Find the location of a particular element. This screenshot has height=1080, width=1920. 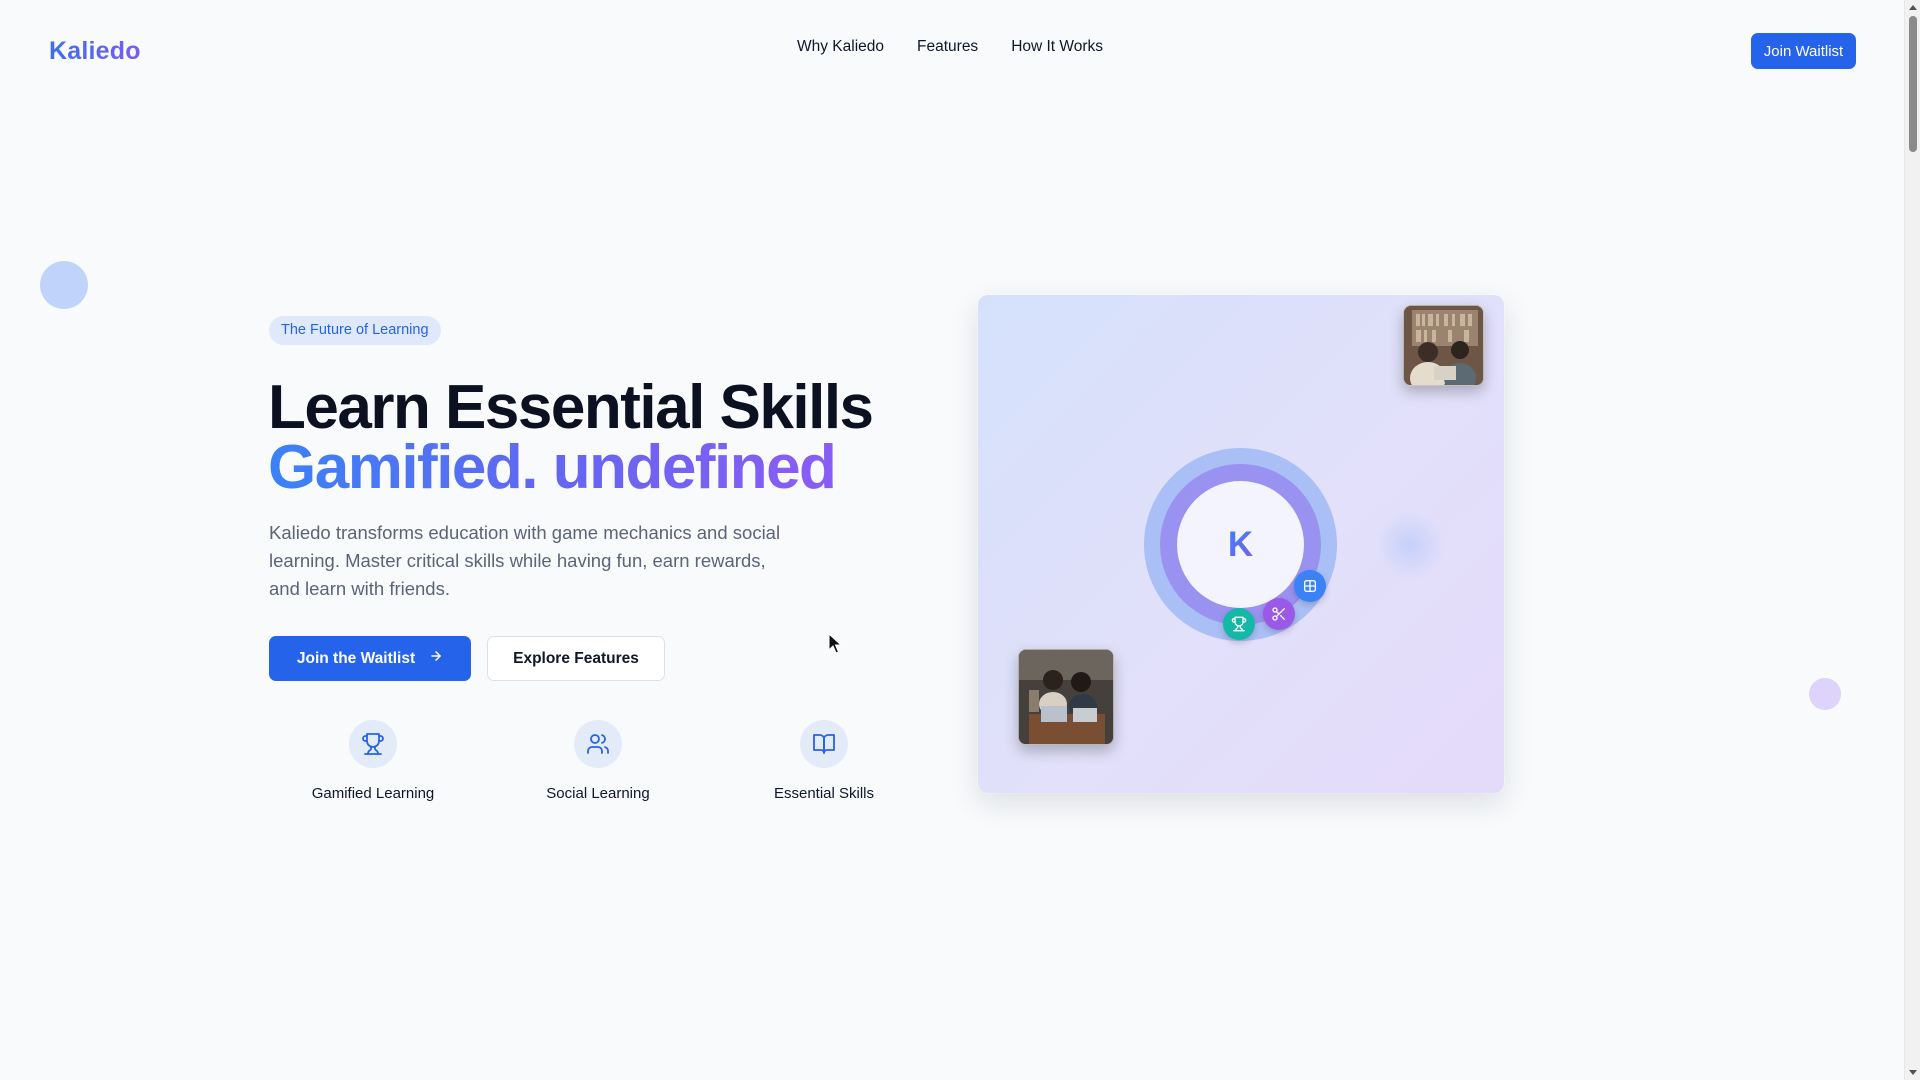

students-photo-image is located at coordinates (1443, 345).